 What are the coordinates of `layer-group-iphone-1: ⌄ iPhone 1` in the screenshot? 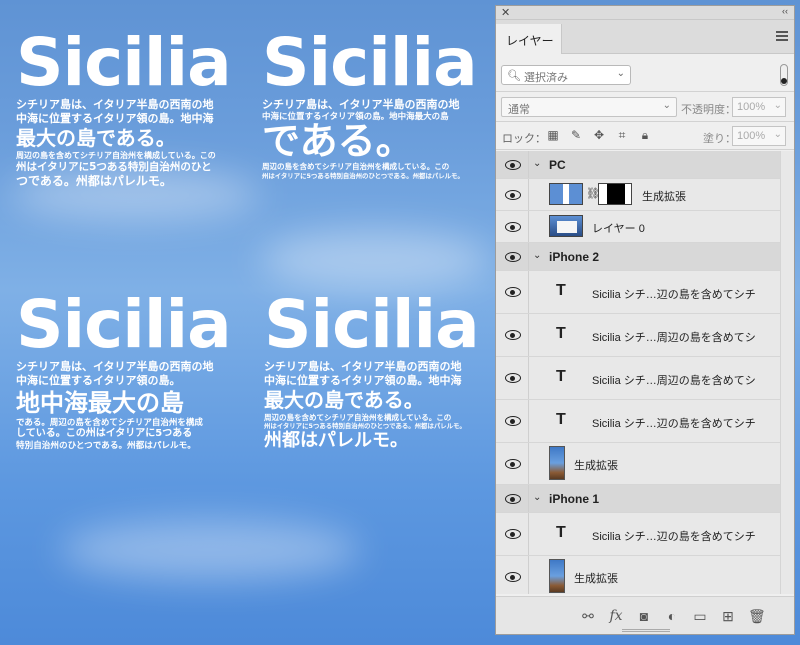 It's located at (638, 499).